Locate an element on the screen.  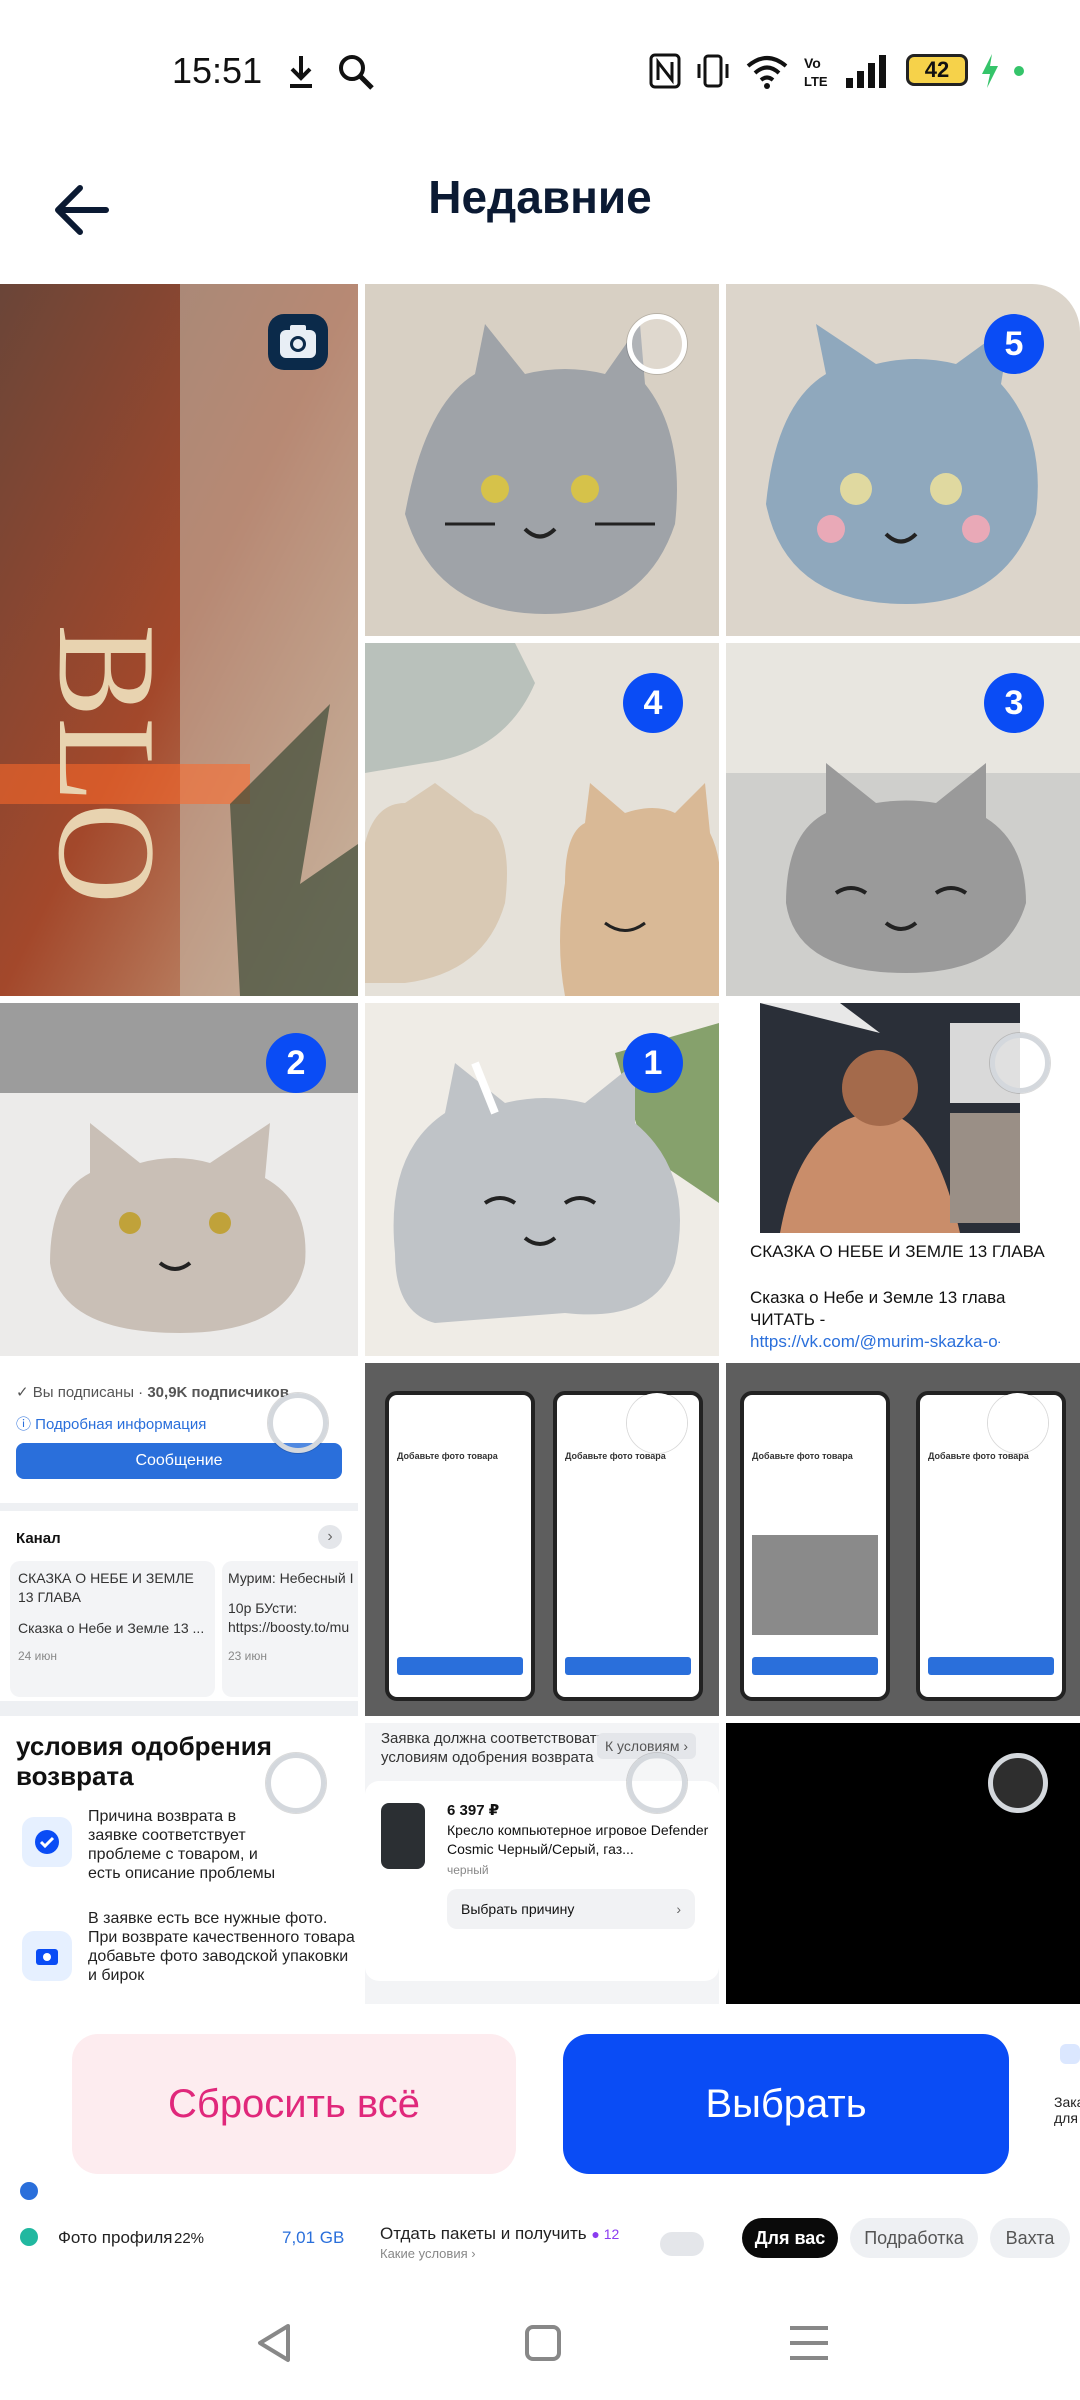
selection-number: 1 is located at coordinates (653, 1063).